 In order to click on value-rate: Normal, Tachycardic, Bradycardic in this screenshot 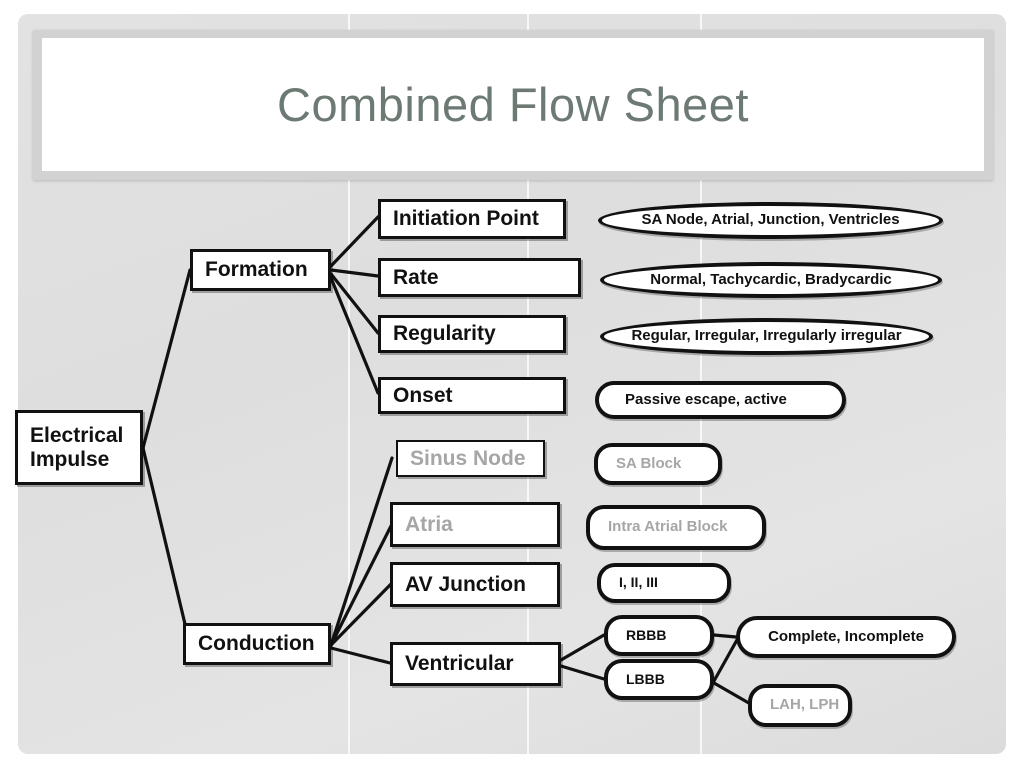, I will do `click(771, 280)`.